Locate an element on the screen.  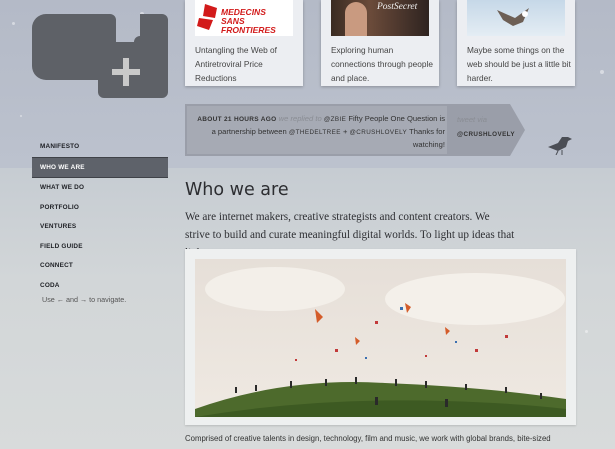
msf-thumbnail: MEDECINS SANS FRONTIERES is located at coordinates (244, 18).